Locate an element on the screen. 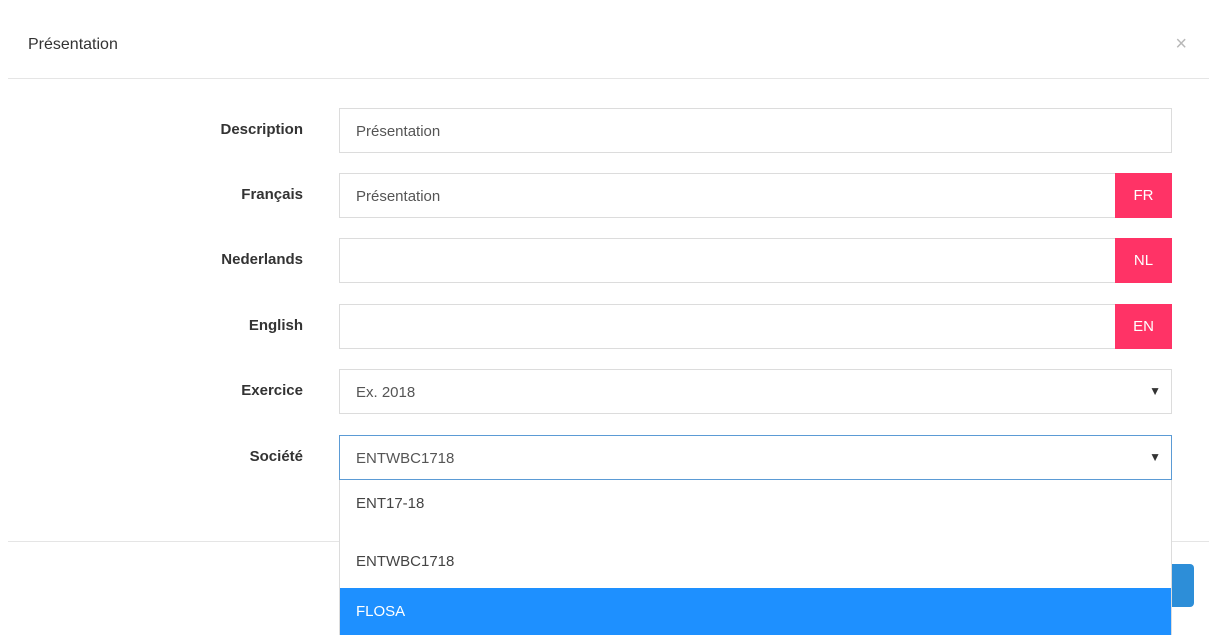  exercice-select: Ex. 2018 ▼ is located at coordinates (755, 391).